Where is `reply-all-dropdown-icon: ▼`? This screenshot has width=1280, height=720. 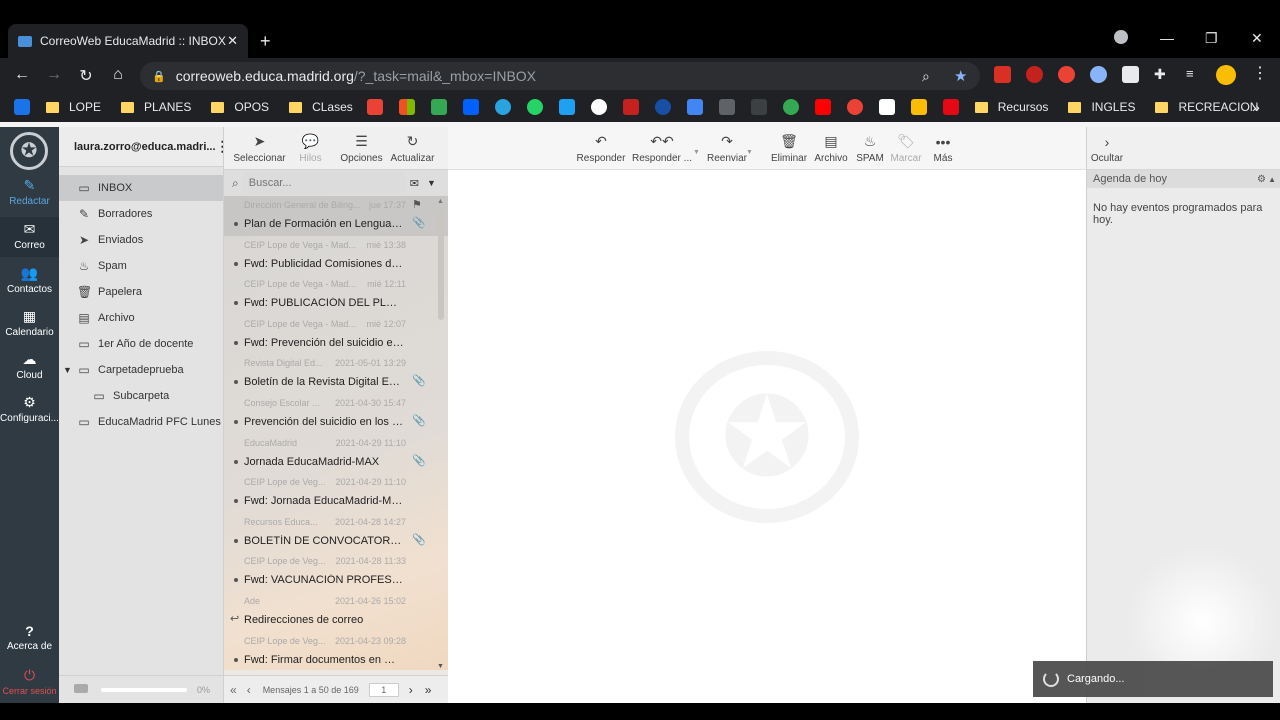 reply-all-dropdown-icon: ▼ is located at coordinates (696, 152).